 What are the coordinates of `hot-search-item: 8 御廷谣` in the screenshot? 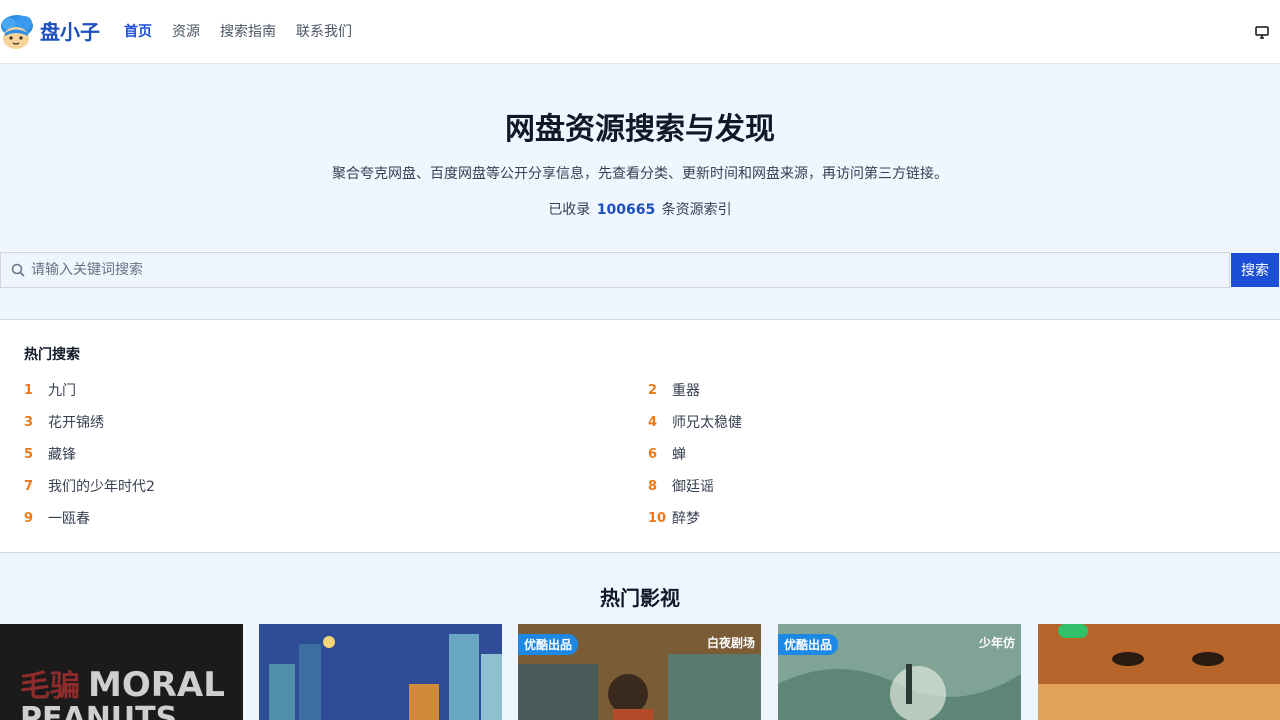 It's located at (681, 486).